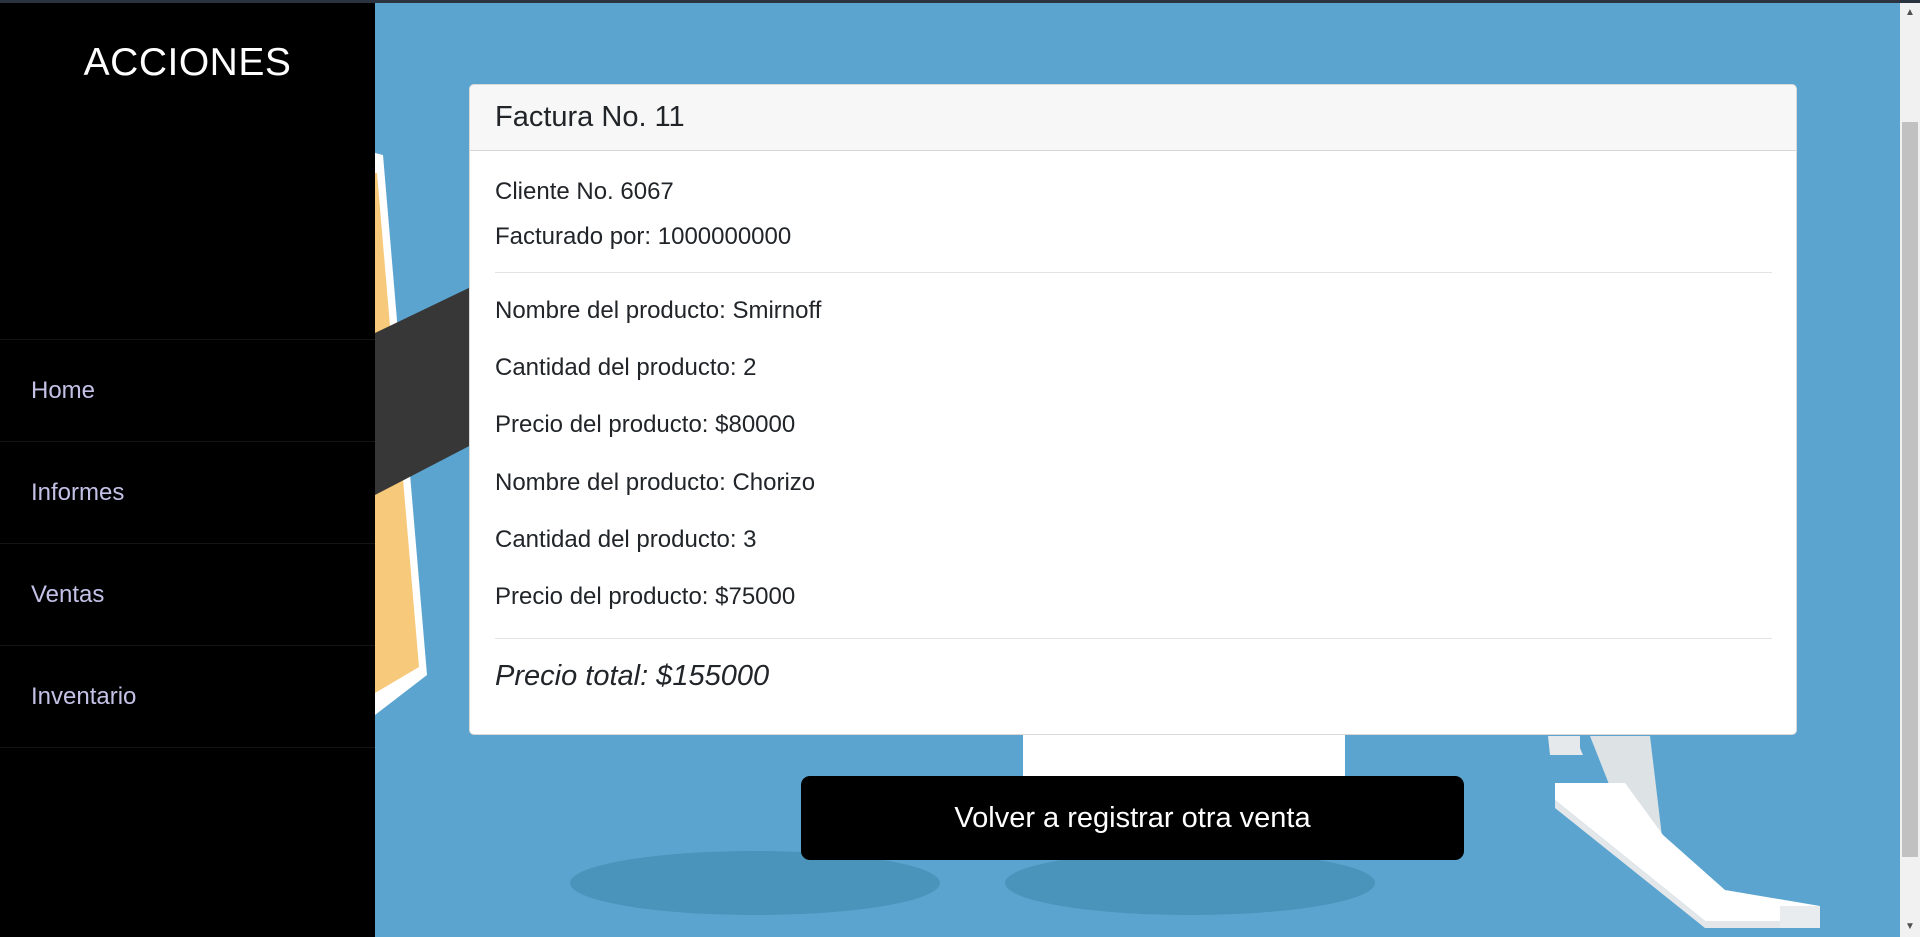 The height and width of the screenshot is (937, 1920). What do you see at coordinates (590, 117) in the screenshot?
I see `invoice-title: Factura No. 11` at bounding box center [590, 117].